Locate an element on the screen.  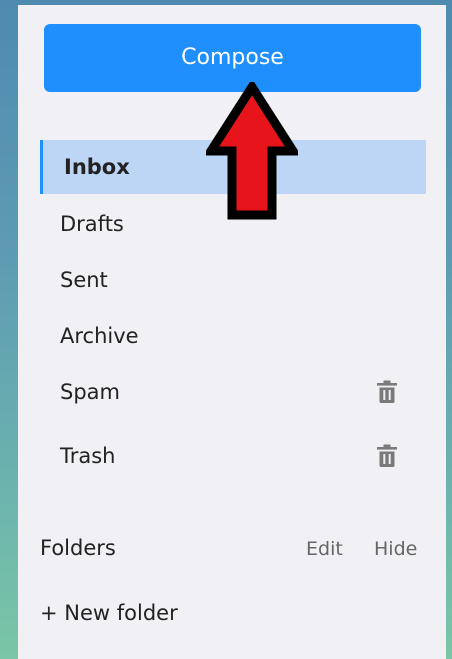
sidebar-item-label: Trash is located at coordinates (88, 456).